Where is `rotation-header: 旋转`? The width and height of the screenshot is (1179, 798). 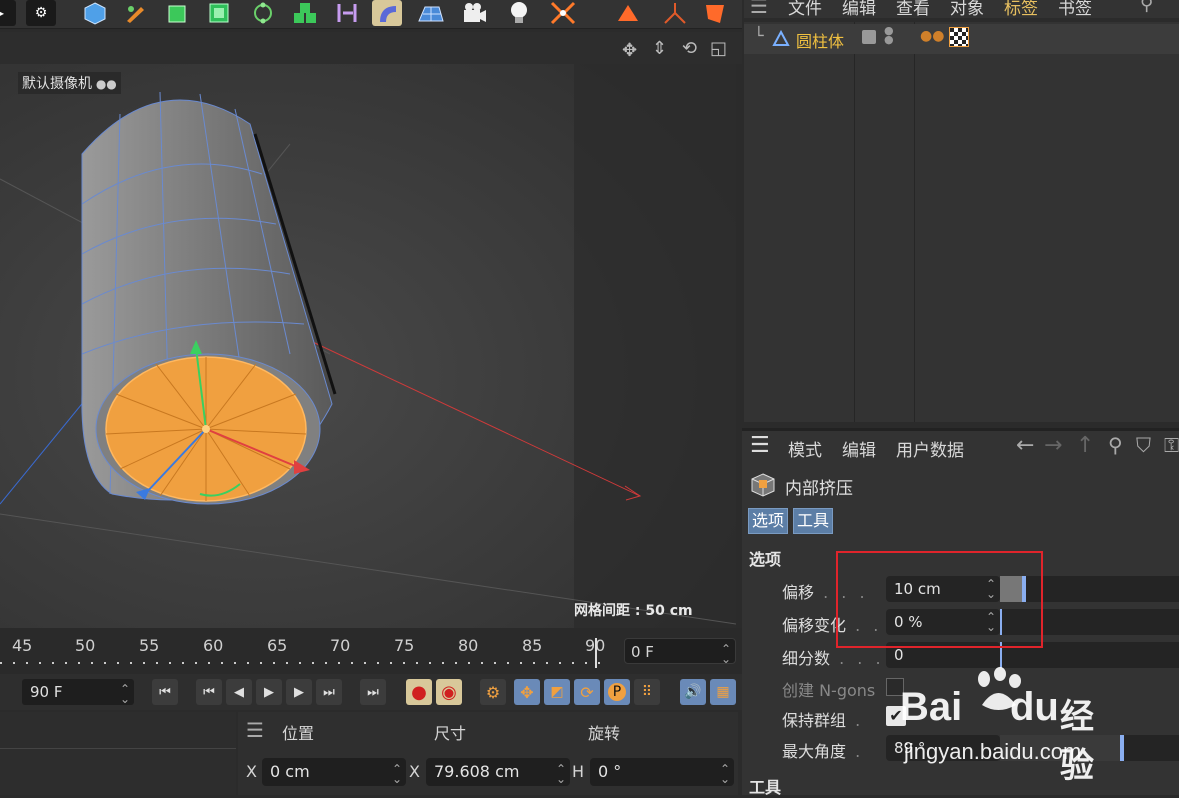 rotation-header: 旋转 is located at coordinates (604, 733).